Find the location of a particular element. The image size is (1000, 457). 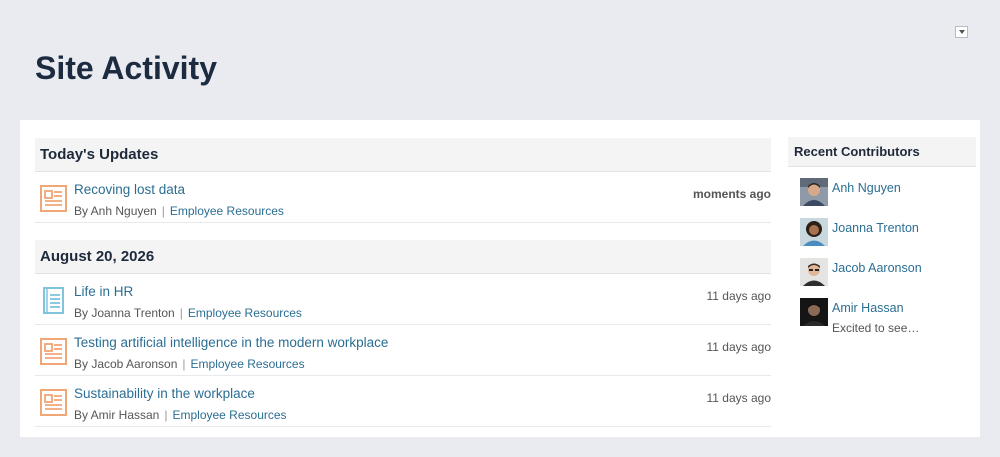

sidebar-header: Recent Contributors is located at coordinates (882, 152).